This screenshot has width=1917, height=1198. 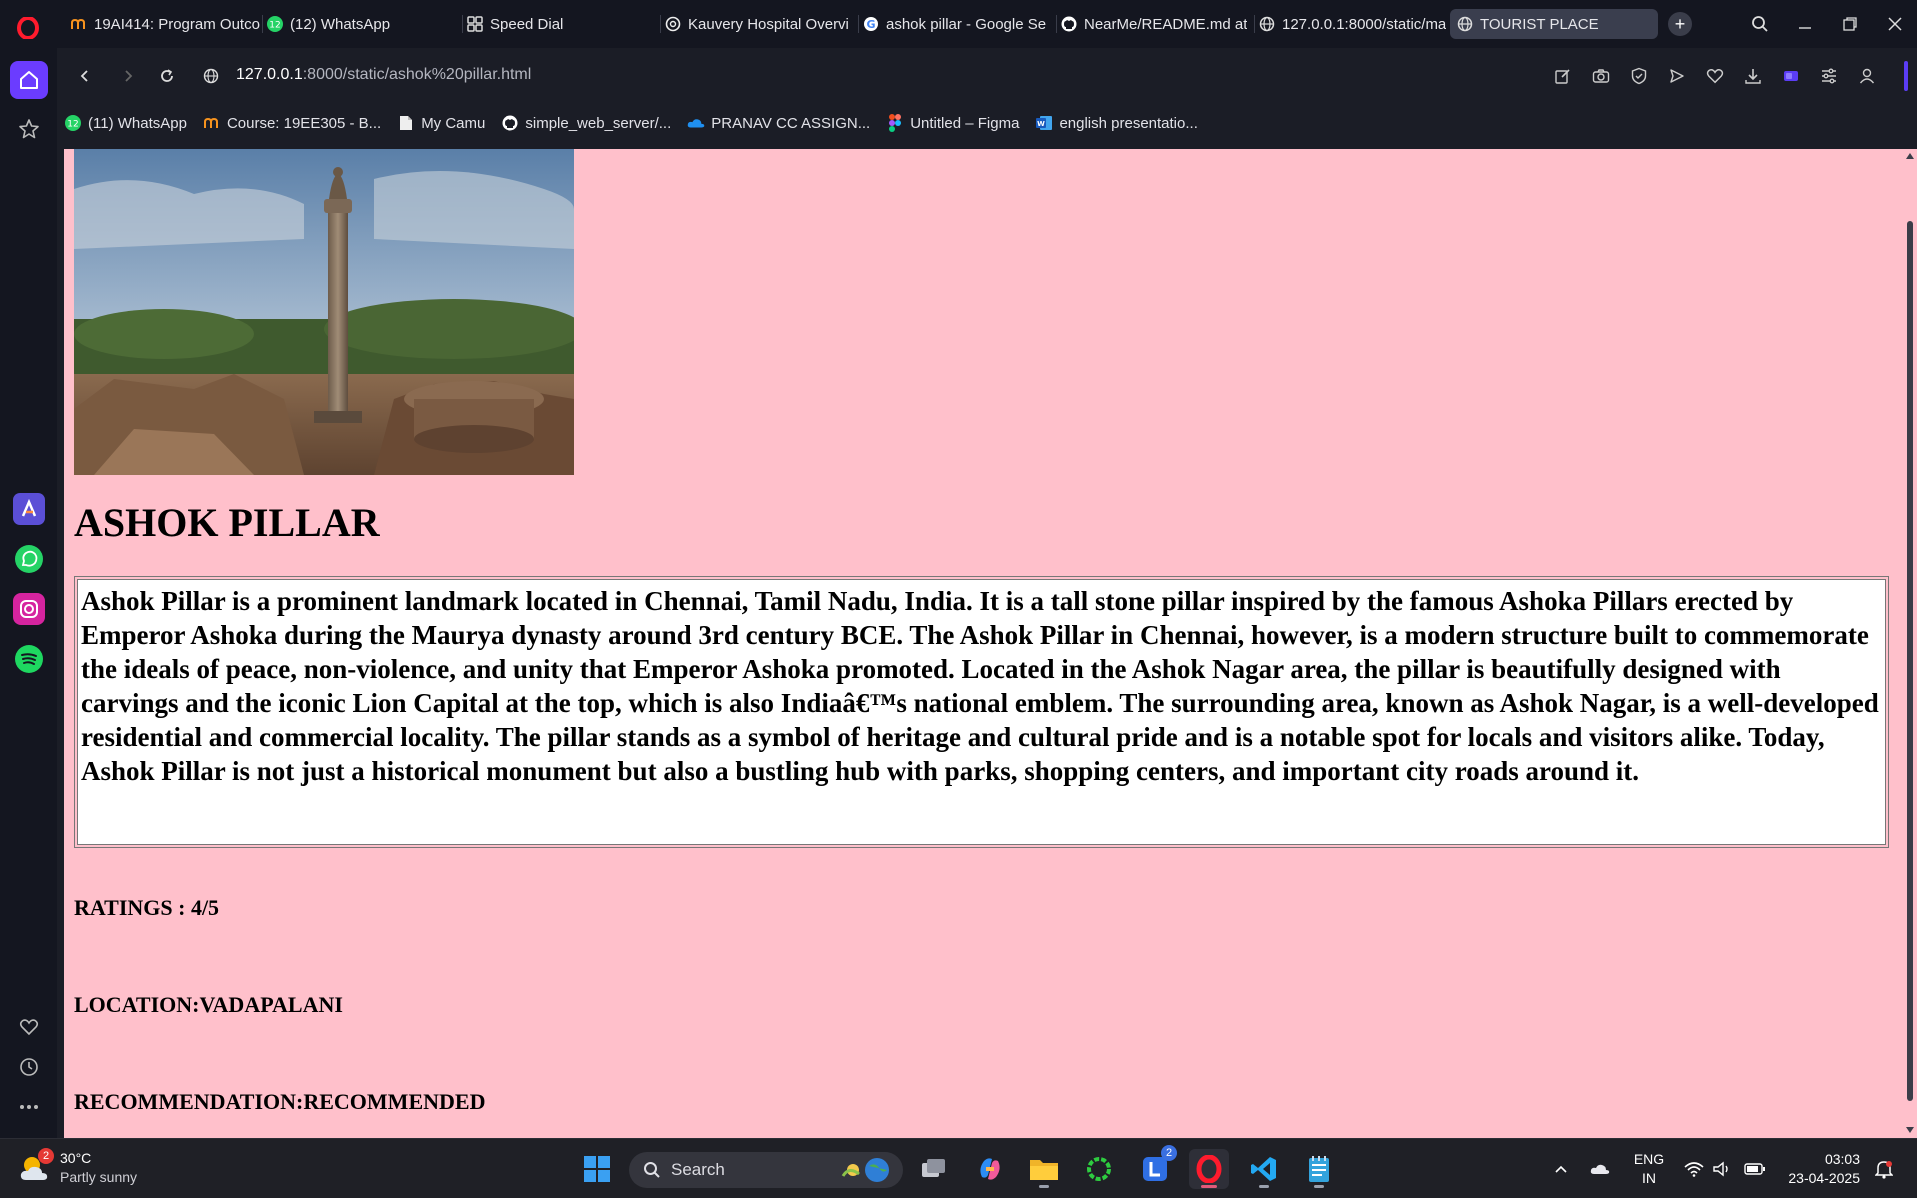 I want to click on download-icon, so click(x=1753, y=76).